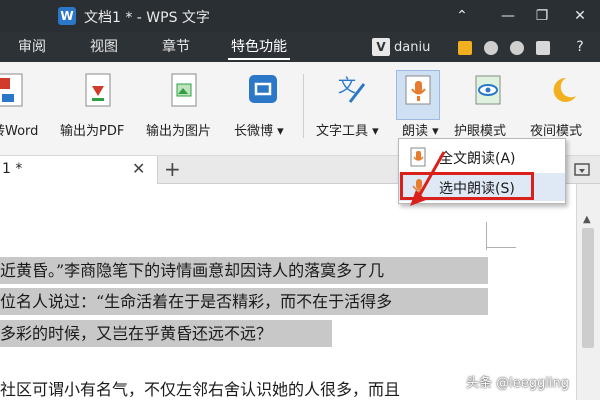  I want to click on ribbon-label: 长微博 ▾, so click(259, 131).